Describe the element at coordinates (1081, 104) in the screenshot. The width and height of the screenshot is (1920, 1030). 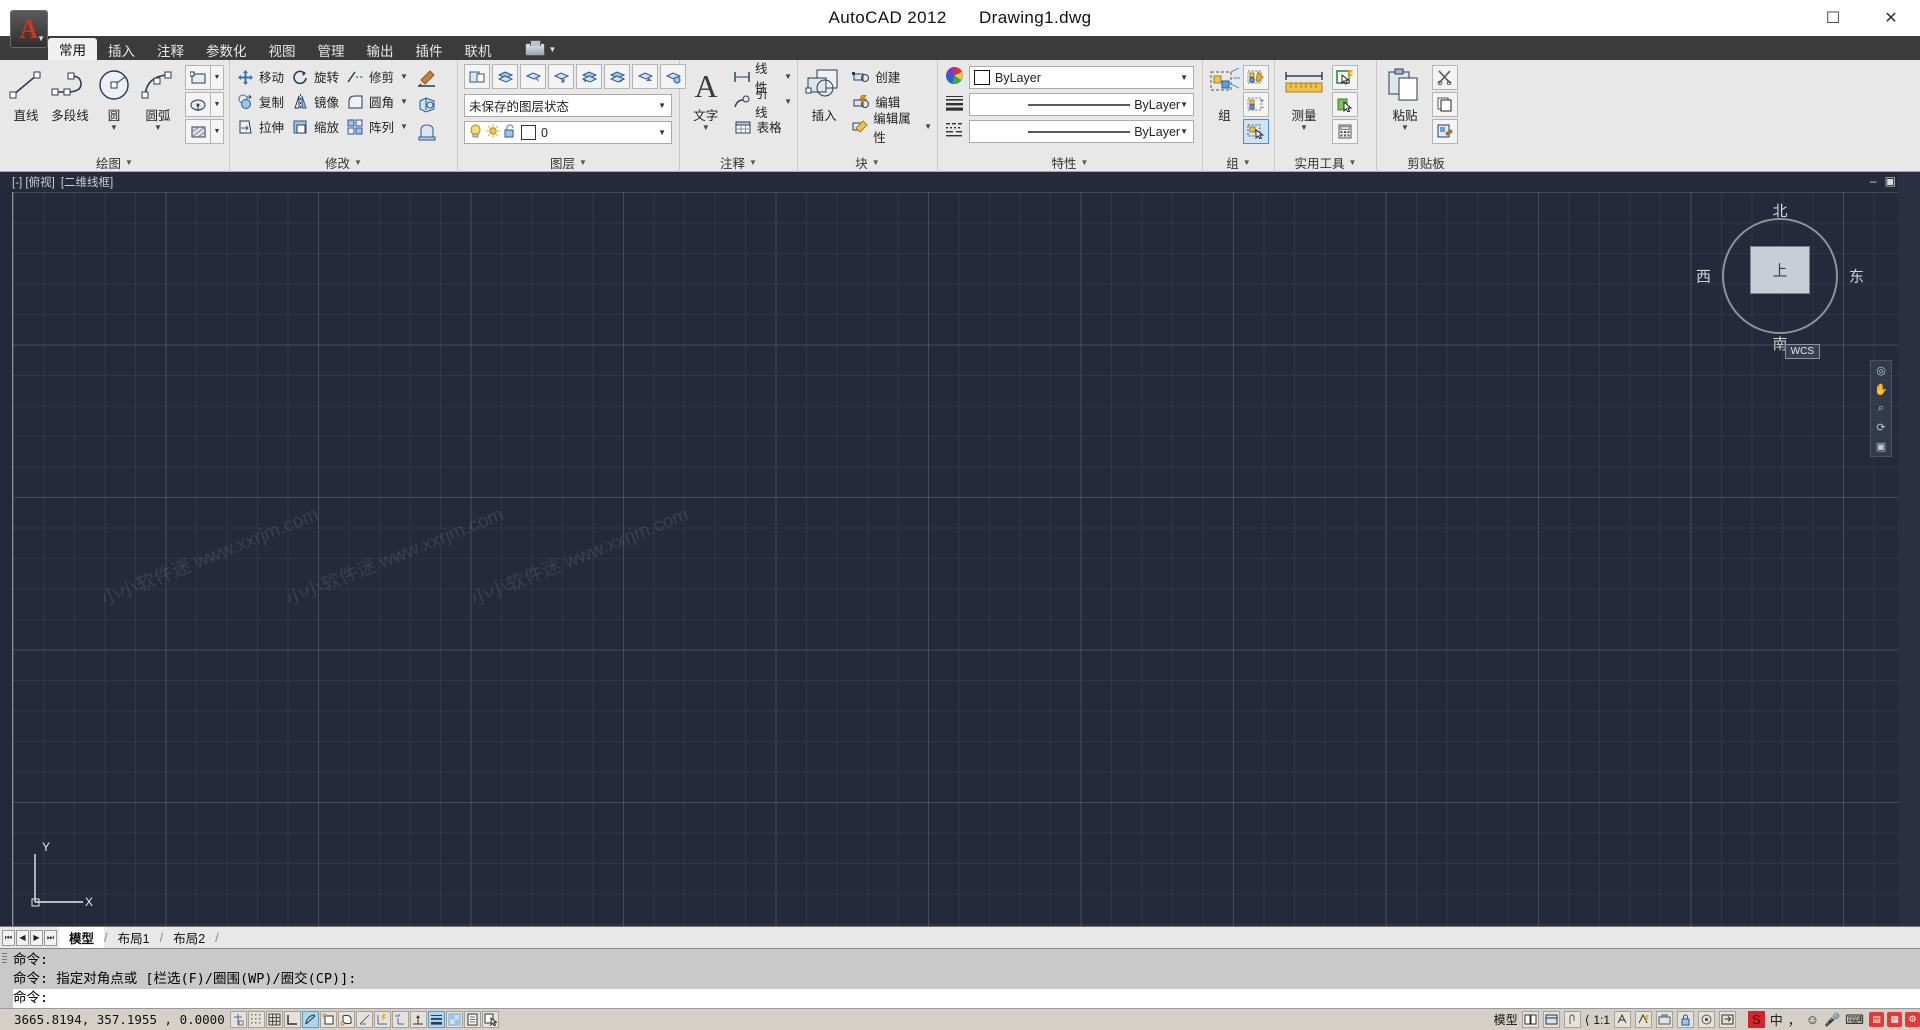
I see `property-lineweight-combo: ByLayer ▼` at that location.